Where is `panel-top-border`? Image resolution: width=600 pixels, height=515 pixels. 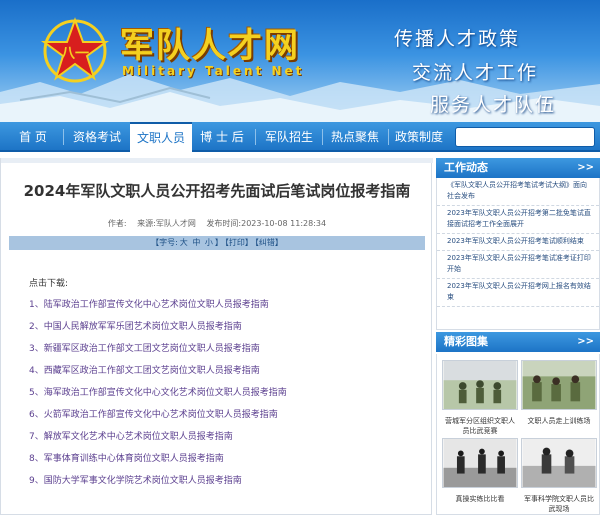
panel-top-border is located at coordinates (217, 160).